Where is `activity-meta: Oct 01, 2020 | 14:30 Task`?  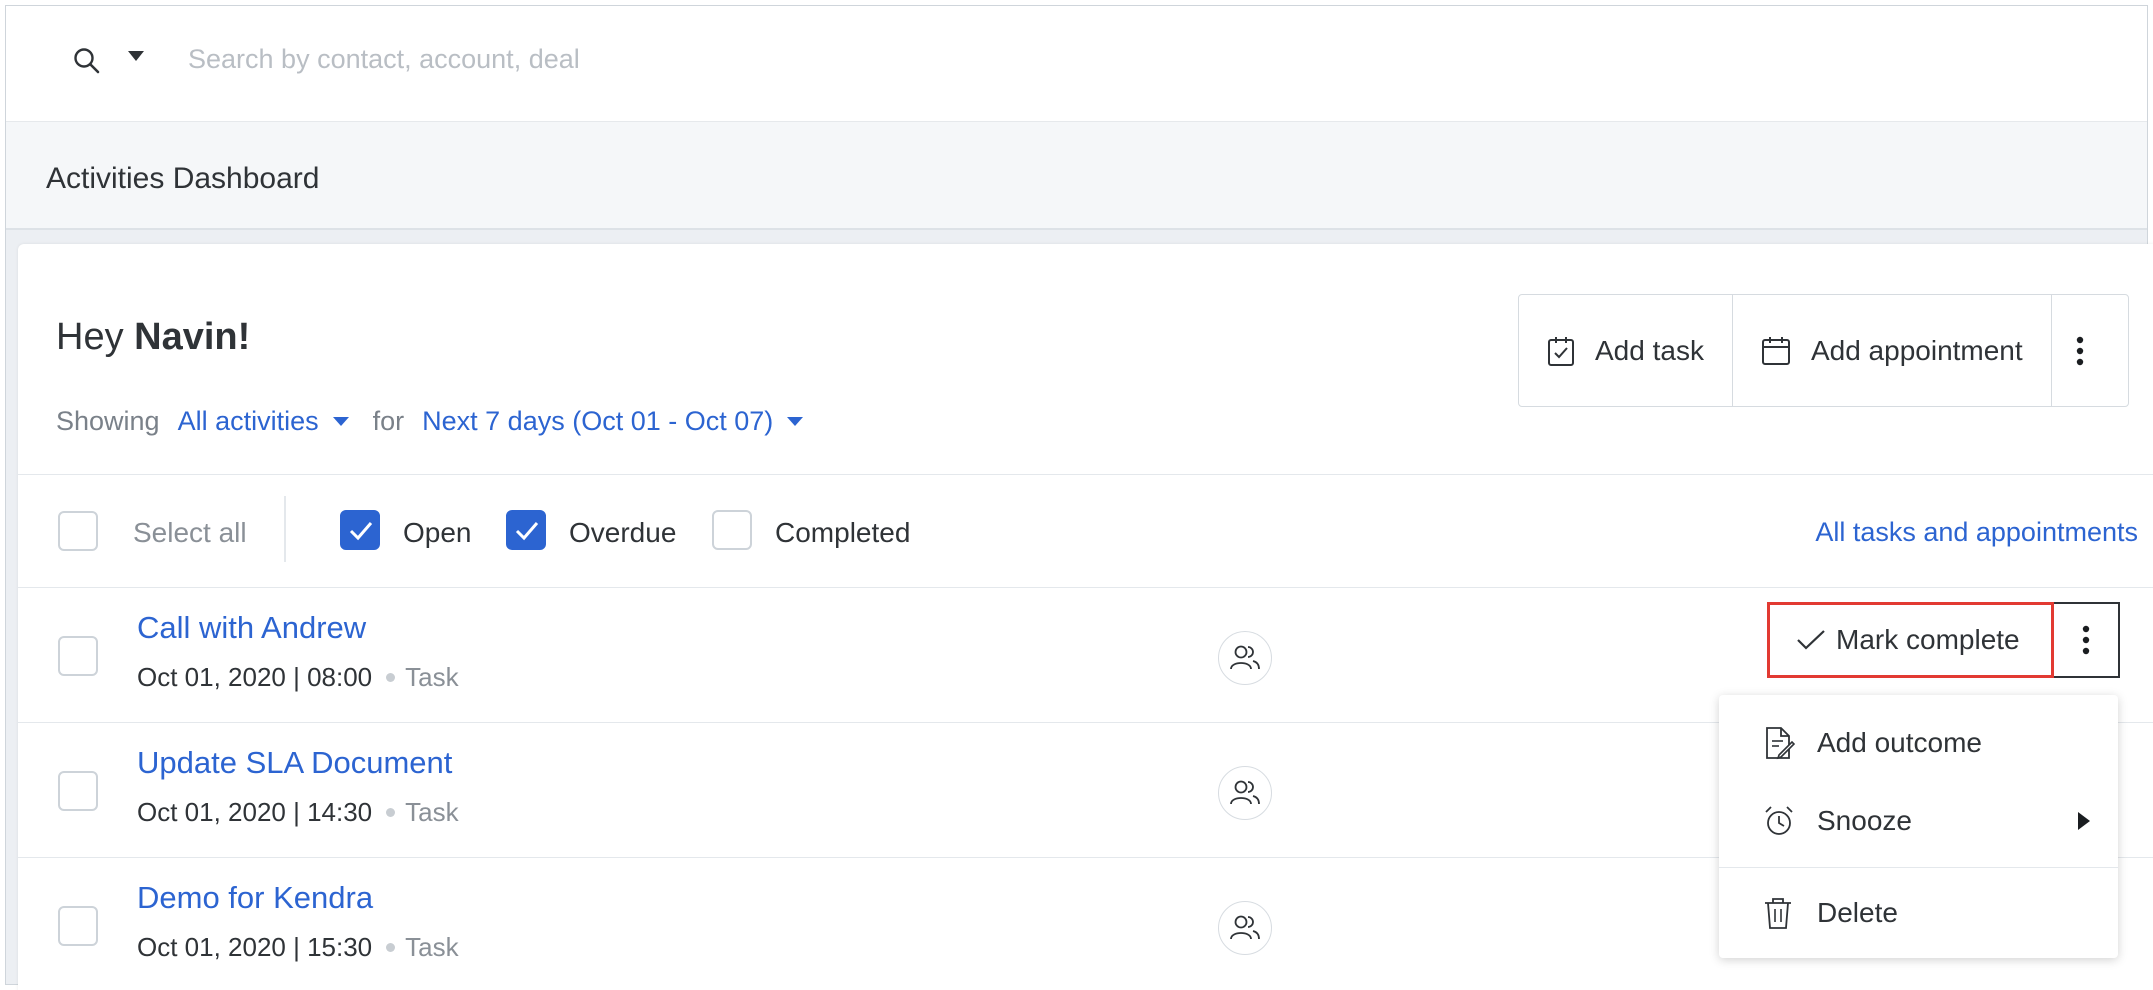
activity-meta: Oct 01, 2020 | 14:30 Task is located at coordinates (298, 812).